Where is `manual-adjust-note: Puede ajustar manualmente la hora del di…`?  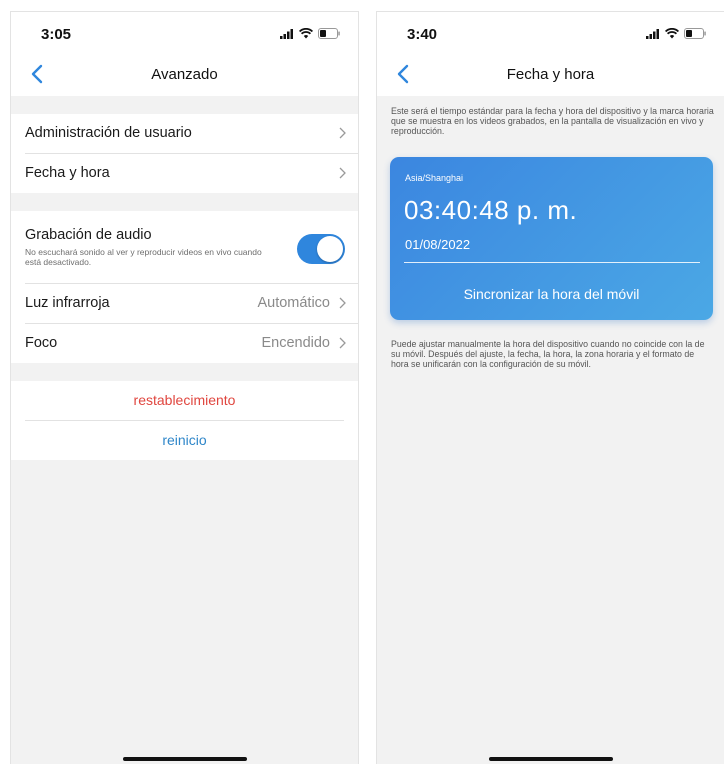 manual-adjust-note: Puede ajustar manualmente la hora del di… is located at coordinates (548, 354).